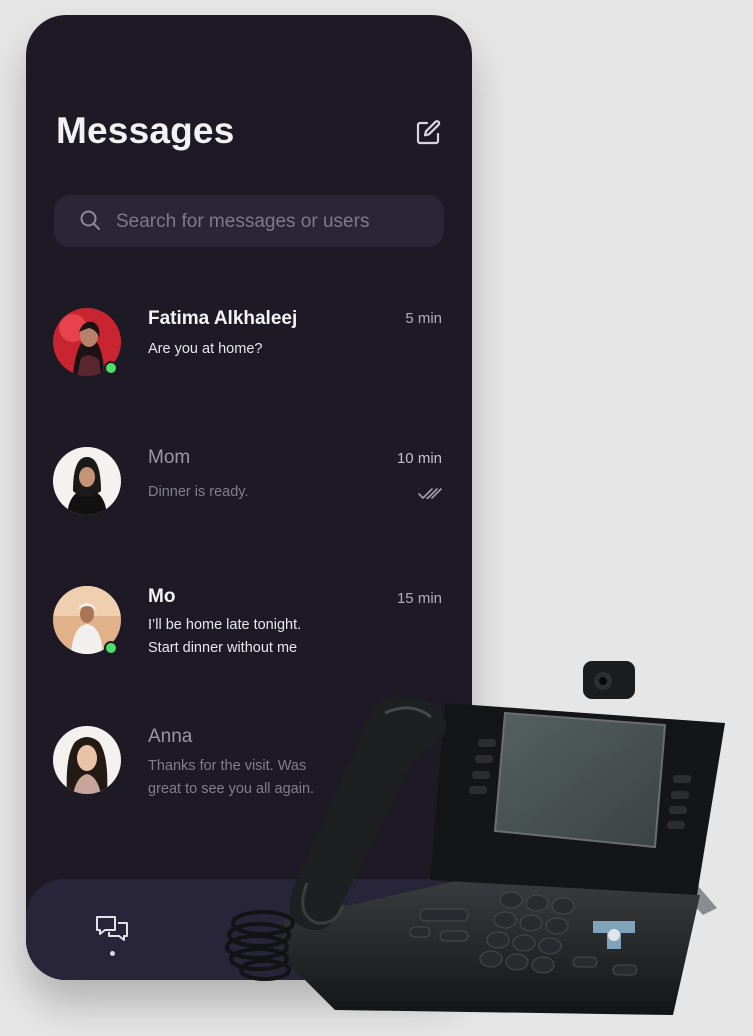 The height and width of the screenshot is (1036, 753). I want to click on contact-name: Fatima Alkhaleej, so click(223, 318).